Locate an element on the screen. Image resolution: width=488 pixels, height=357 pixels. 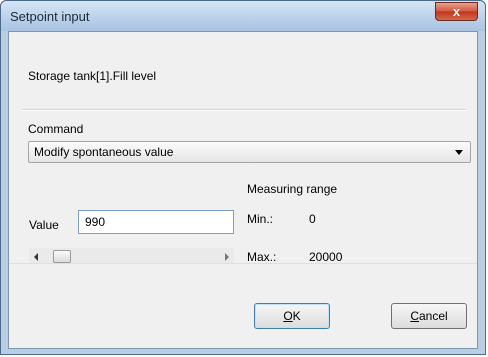
scroll-left-icon is located at coordinates (36, 257).